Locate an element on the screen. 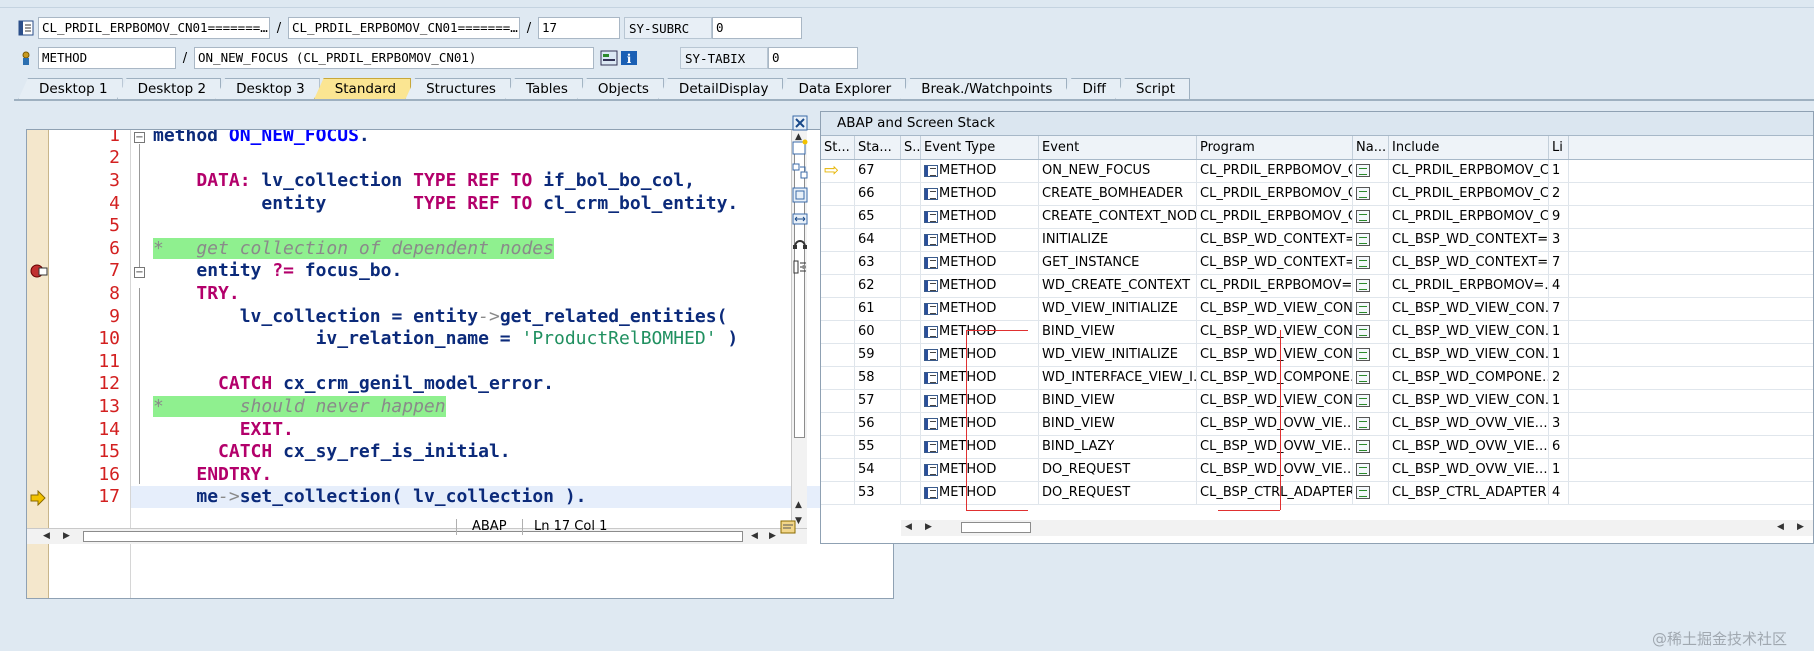  tab-desktop-2: Desktop 2 is located at coordinates (169, 89).